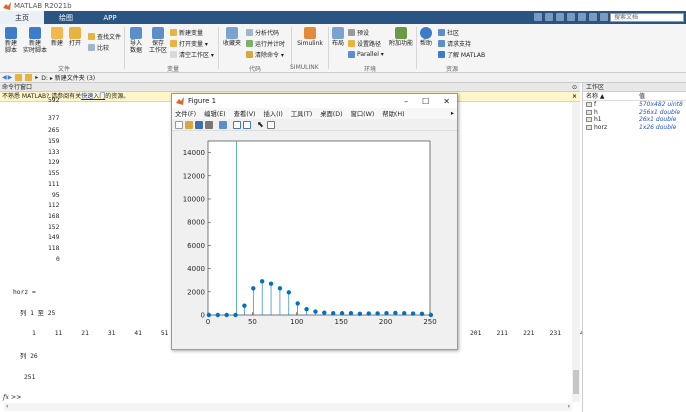 This screenshot has height=412, width=686. I want to click on undo-icon, so click(582, 17).